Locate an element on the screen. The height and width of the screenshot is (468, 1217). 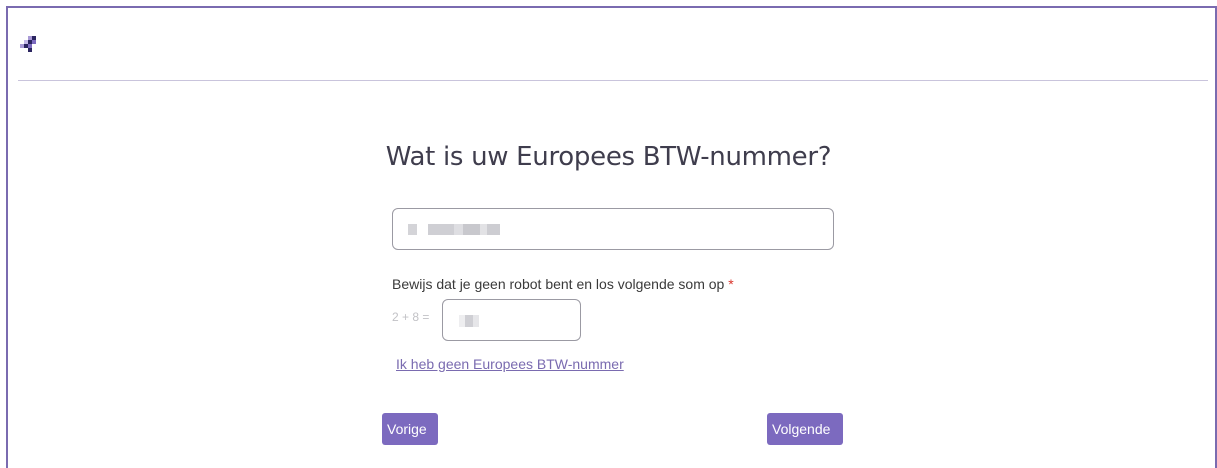
obscured-vat-value is located at coordinates (454, 229).